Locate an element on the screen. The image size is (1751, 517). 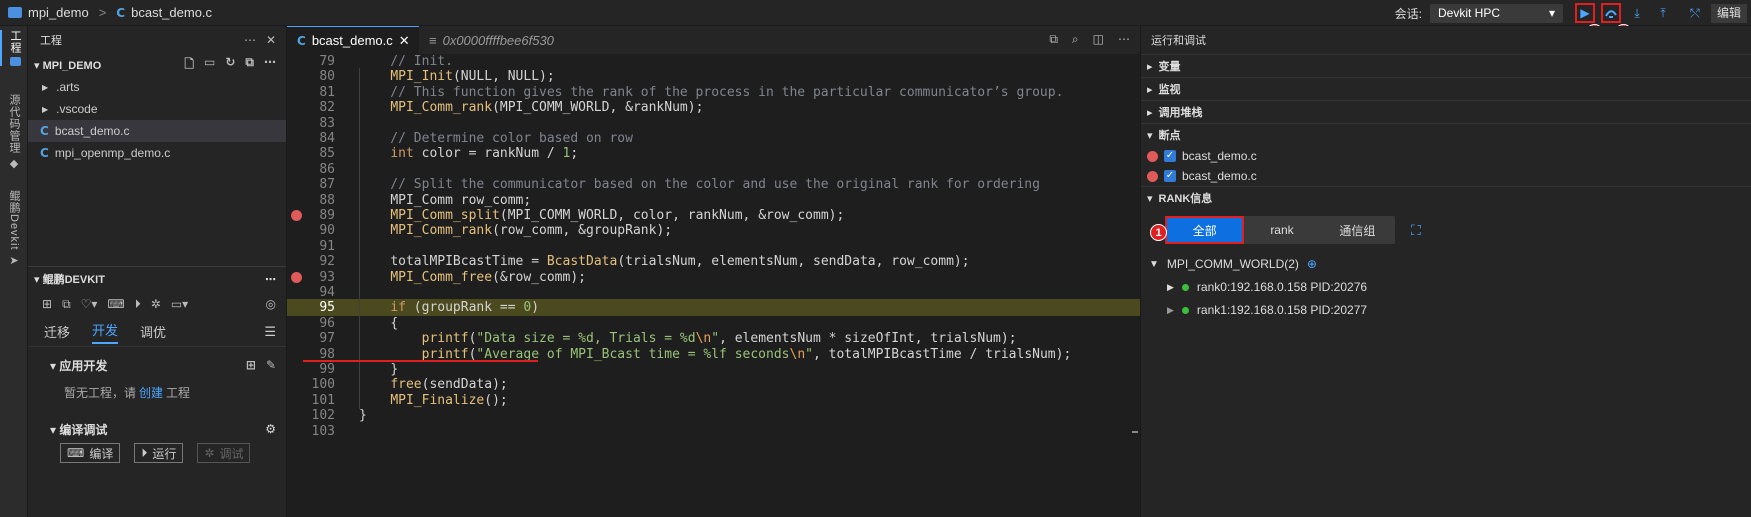
step-over-icon is located at coordinates (1611, 14).